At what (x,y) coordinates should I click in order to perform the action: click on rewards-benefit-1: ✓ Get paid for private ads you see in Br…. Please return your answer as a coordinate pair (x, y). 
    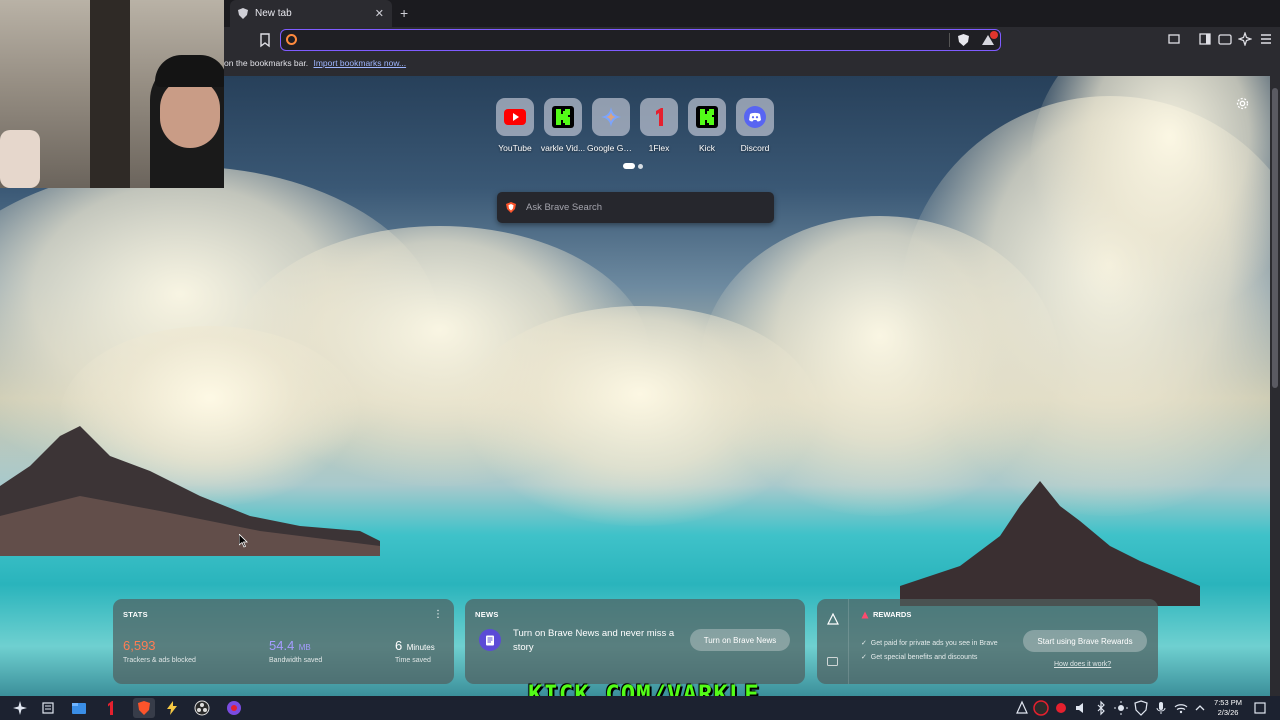
    Looking at the image, I should click on (929, 643).